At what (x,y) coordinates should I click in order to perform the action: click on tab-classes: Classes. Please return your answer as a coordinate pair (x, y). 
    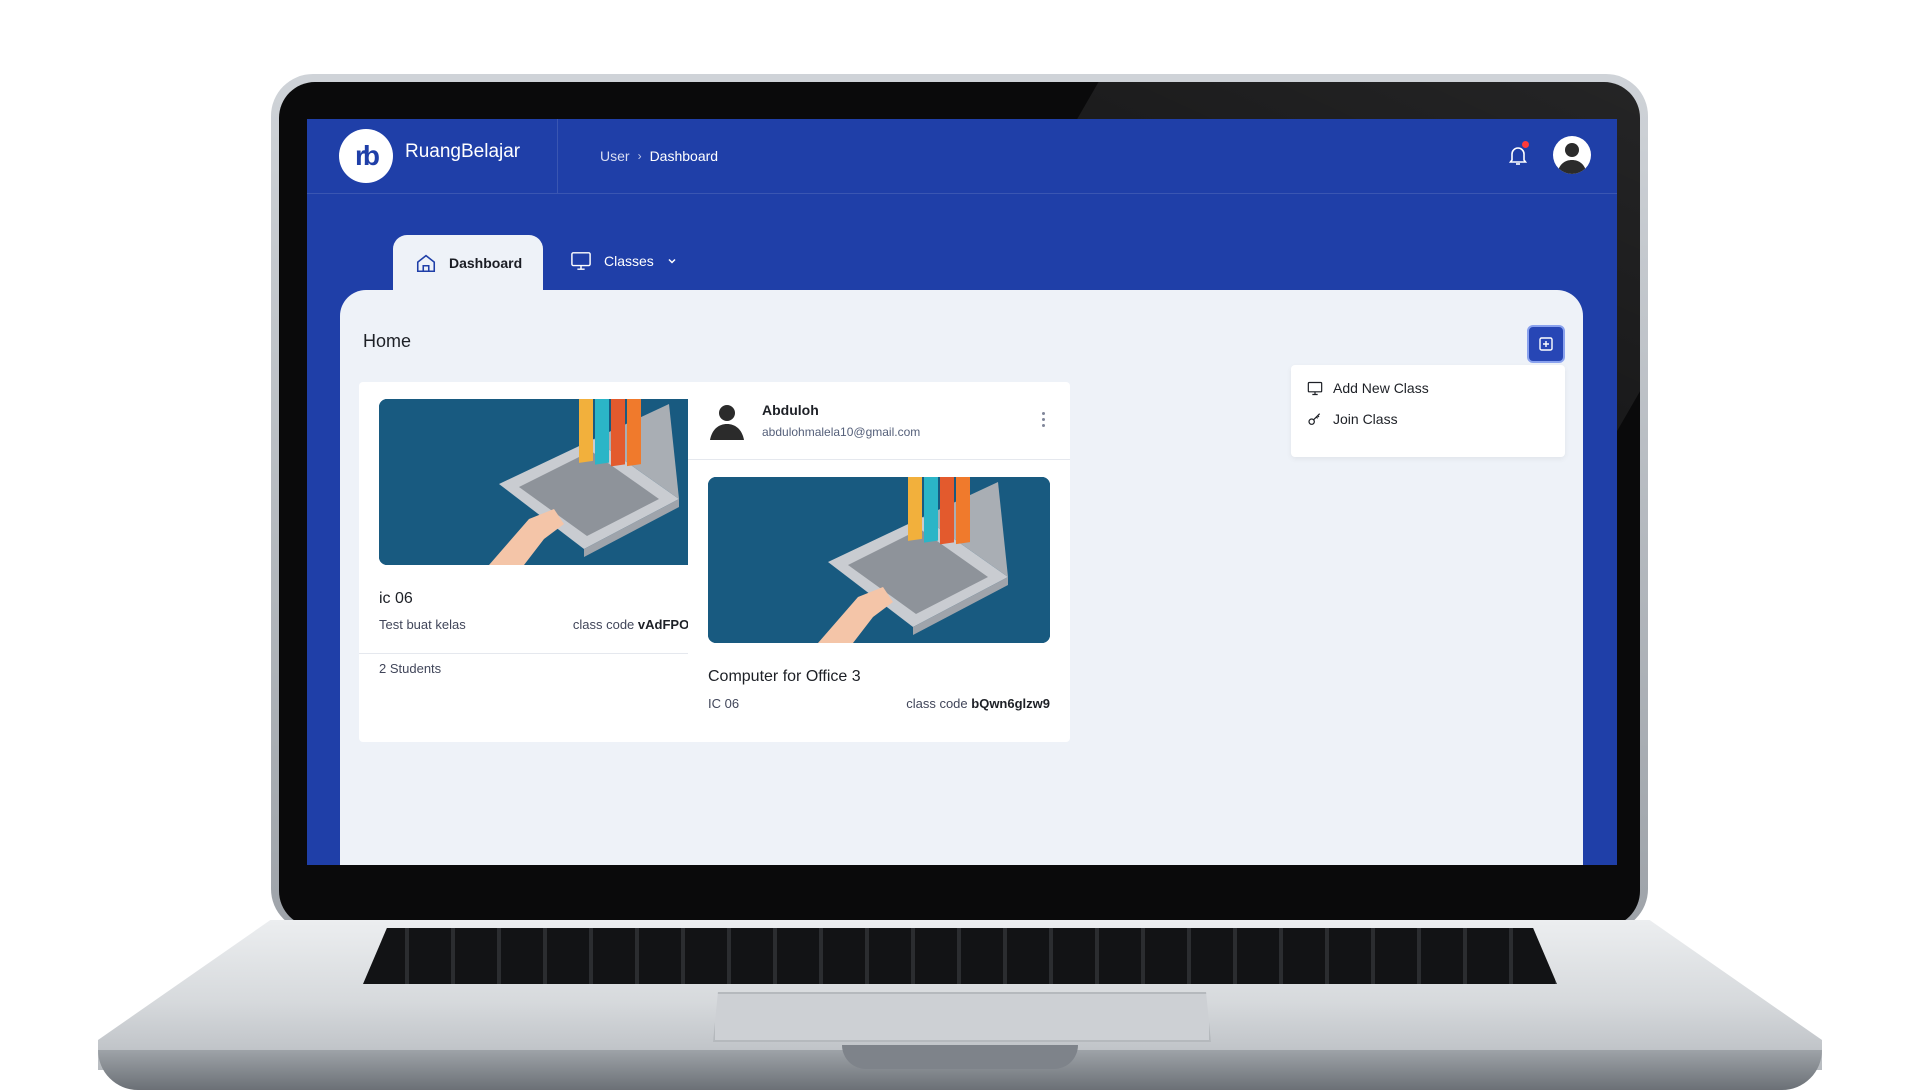
    Looking at the image, I should click on (624, 261).